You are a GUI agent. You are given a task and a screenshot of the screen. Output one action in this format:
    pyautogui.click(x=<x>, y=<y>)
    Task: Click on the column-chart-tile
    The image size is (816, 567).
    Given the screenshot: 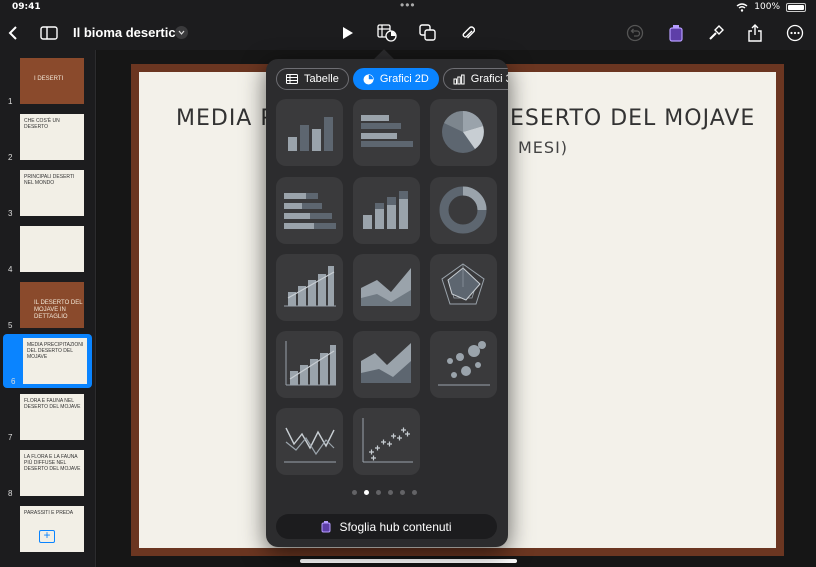 What is the action you would take?
    pyautogui.click(x=309, y=132)
    